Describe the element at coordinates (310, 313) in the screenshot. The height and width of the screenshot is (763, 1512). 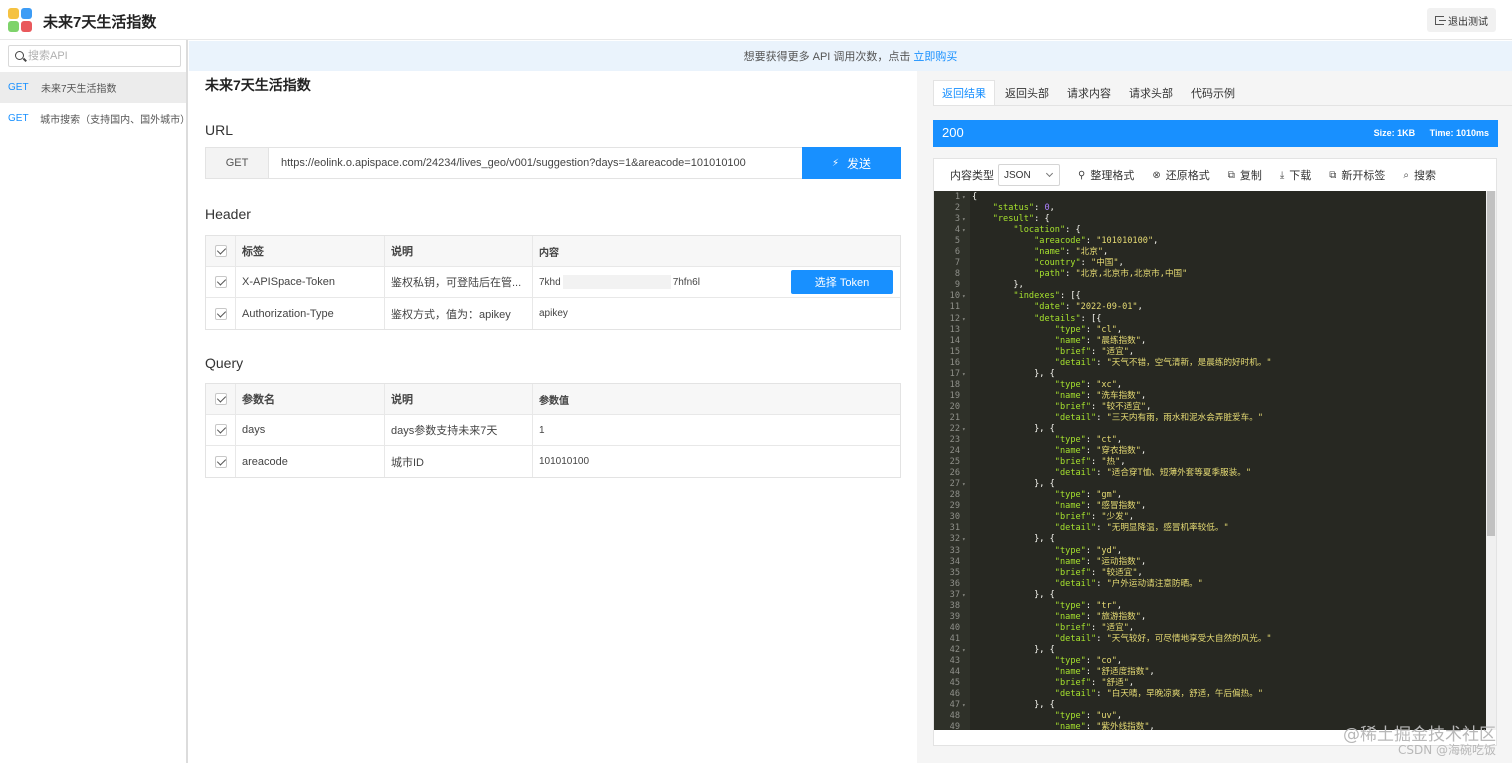
I see `header-name: Authorization-Type` at that location.